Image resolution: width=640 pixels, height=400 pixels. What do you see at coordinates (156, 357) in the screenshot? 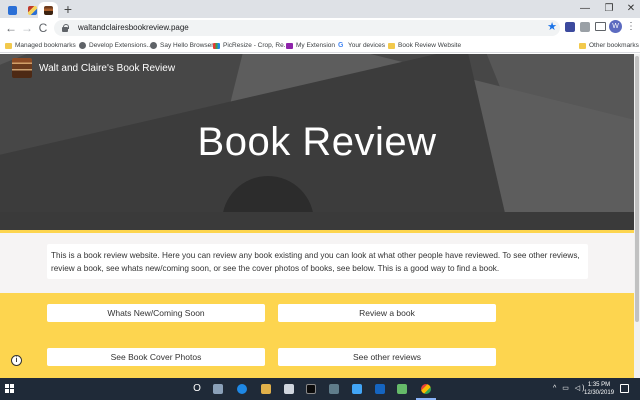
I see `cover-photos-button: See Book Cover Photos` at bounding box center [156, 357].